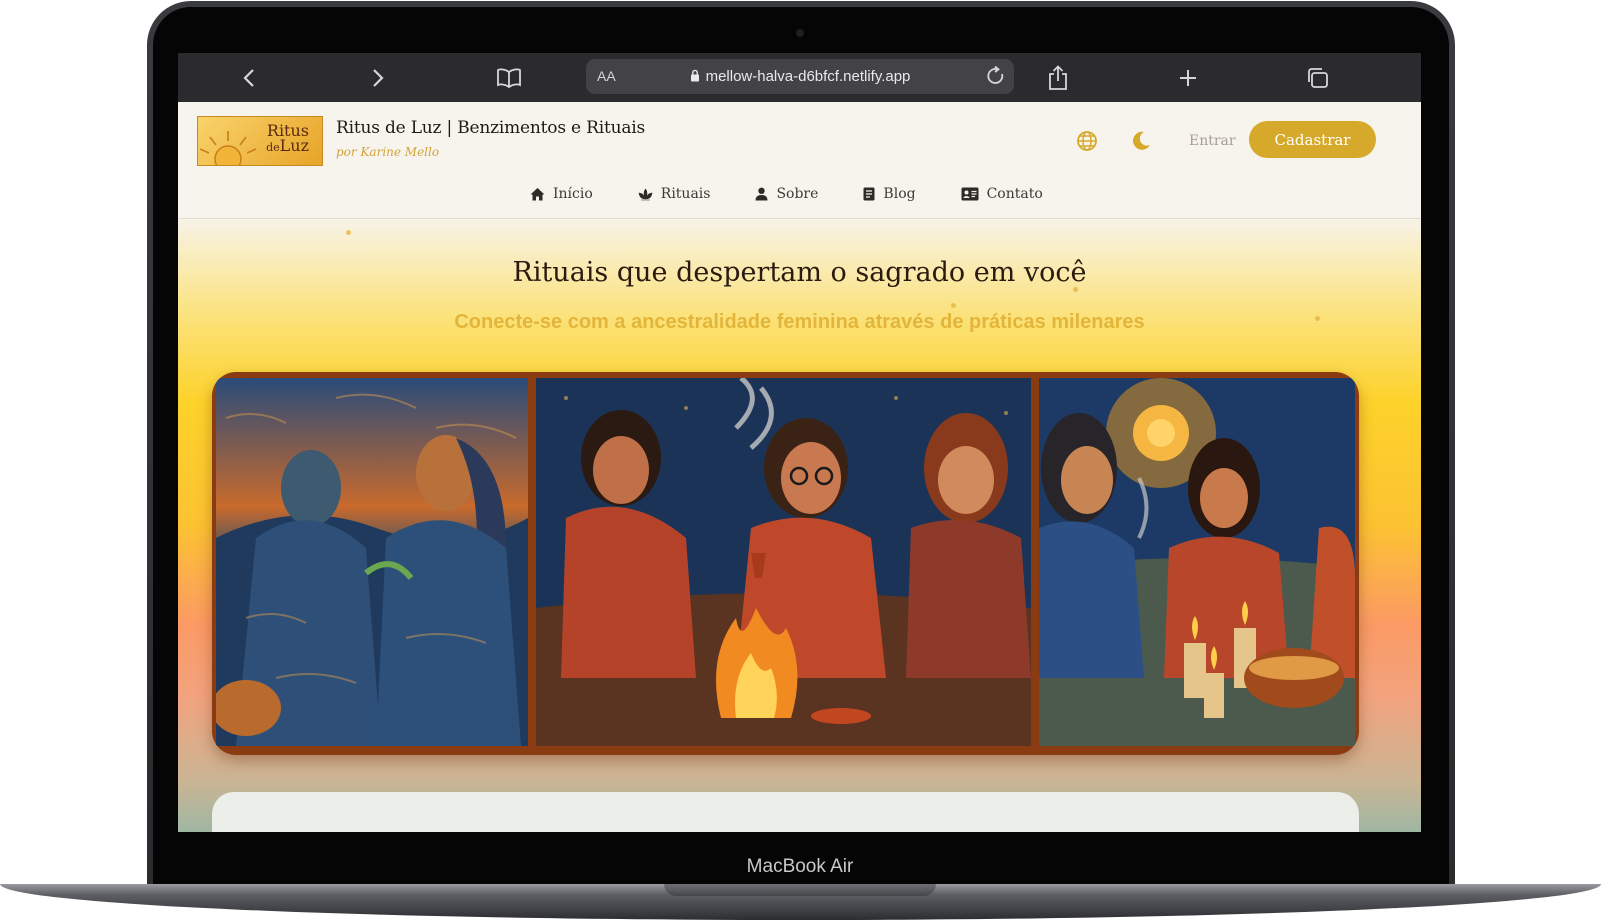 This screenshot has height=920, width=1601. I want to click on device-label: MacBook Air, so click(800, 866).